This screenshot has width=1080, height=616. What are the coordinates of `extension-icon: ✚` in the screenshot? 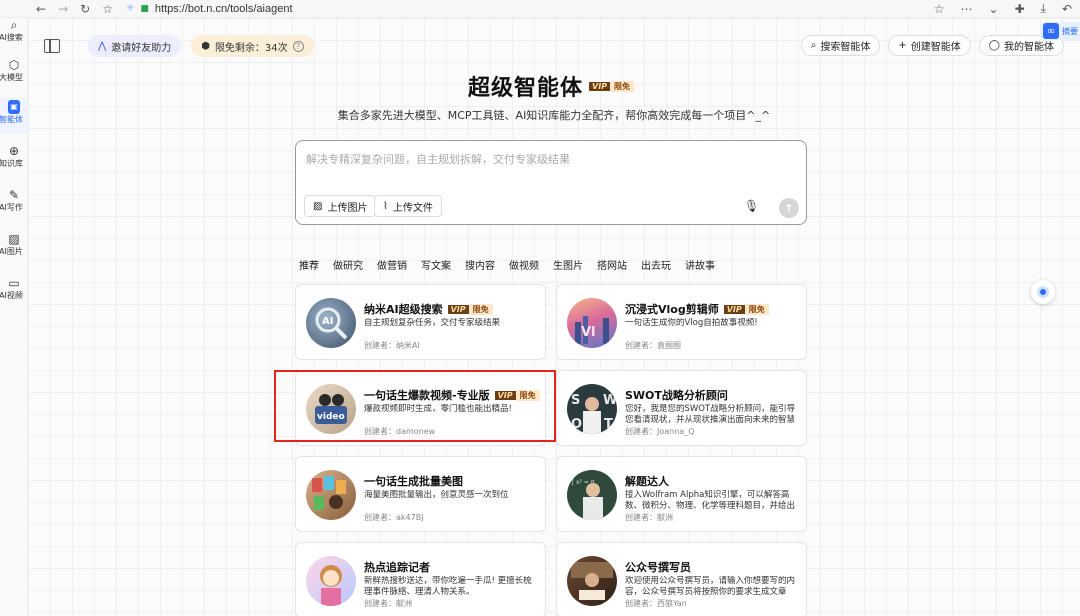 It's located at (1020, 9).